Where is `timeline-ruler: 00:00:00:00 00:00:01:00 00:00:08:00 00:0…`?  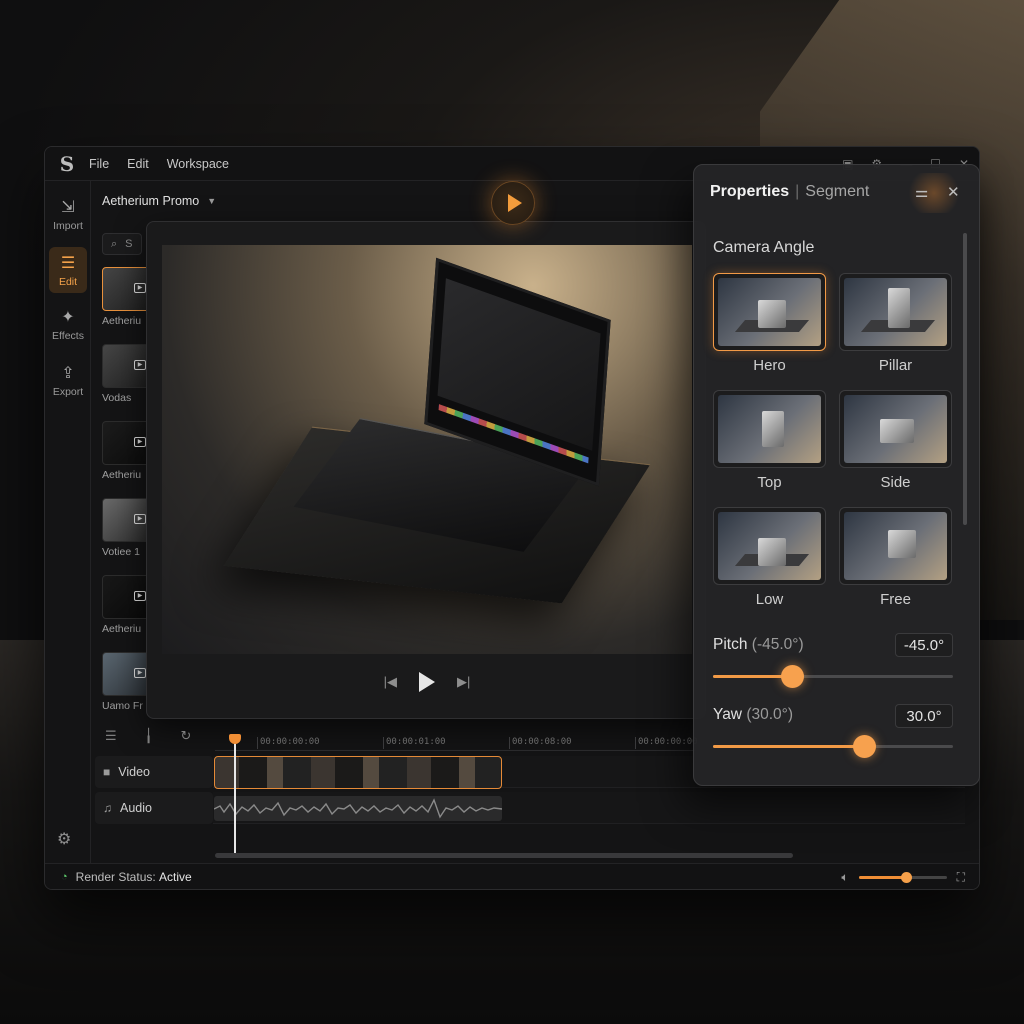 timeline-ruler: 00:00:00:00 00:00:01:00 00:00:08:00 00:0… is located at coordinates (456, 740).